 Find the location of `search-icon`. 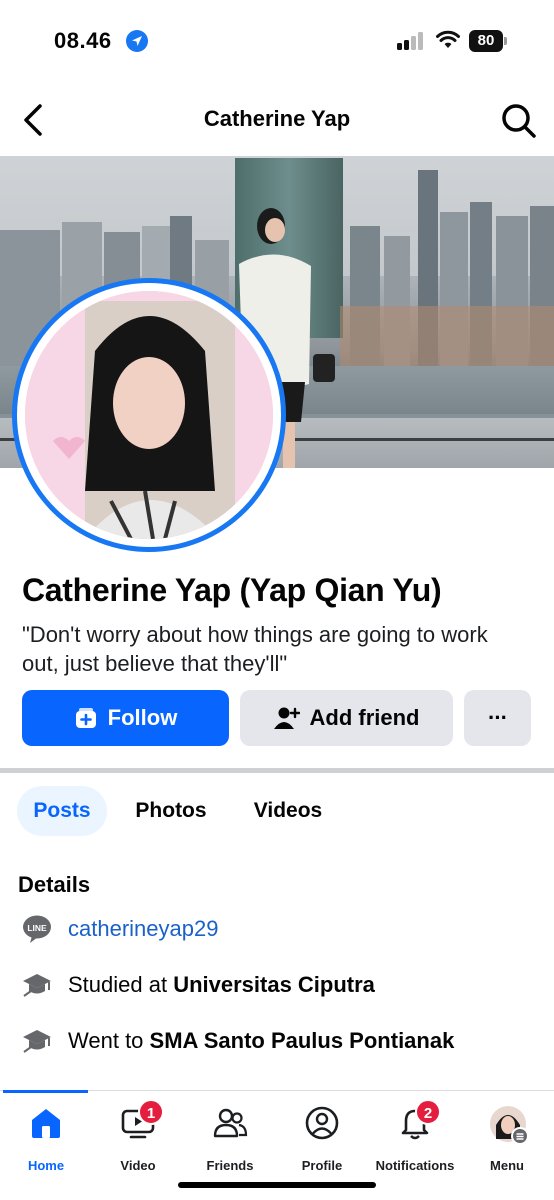

search-icon is located at coordinates (519, 121).